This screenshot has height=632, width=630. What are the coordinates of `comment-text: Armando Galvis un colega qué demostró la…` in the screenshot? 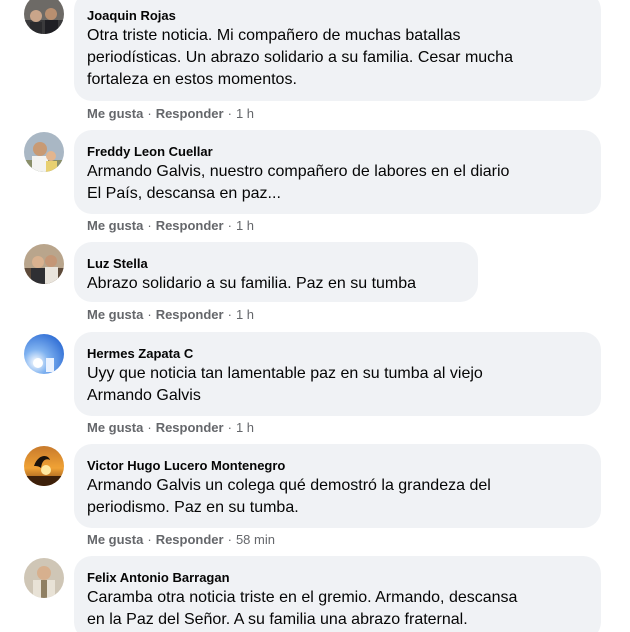 It's located at (289, 496).